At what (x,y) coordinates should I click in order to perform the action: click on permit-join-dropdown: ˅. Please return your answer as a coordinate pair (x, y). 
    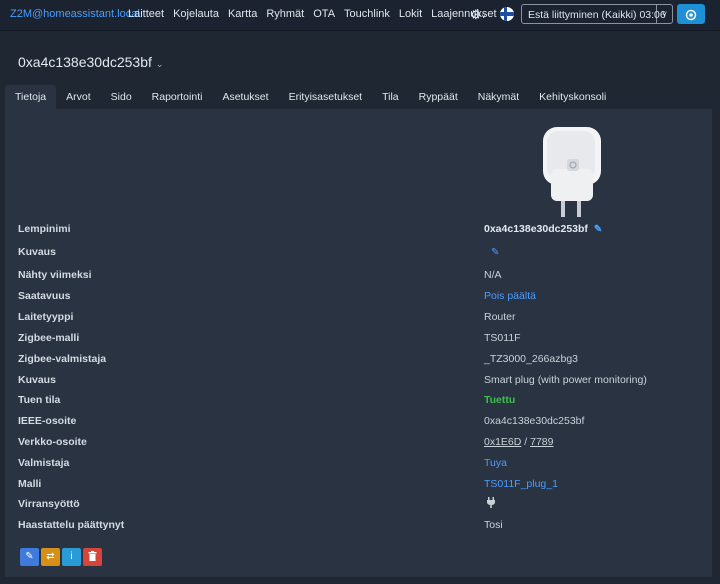
    Looking at the image, I should click on (665, 14).